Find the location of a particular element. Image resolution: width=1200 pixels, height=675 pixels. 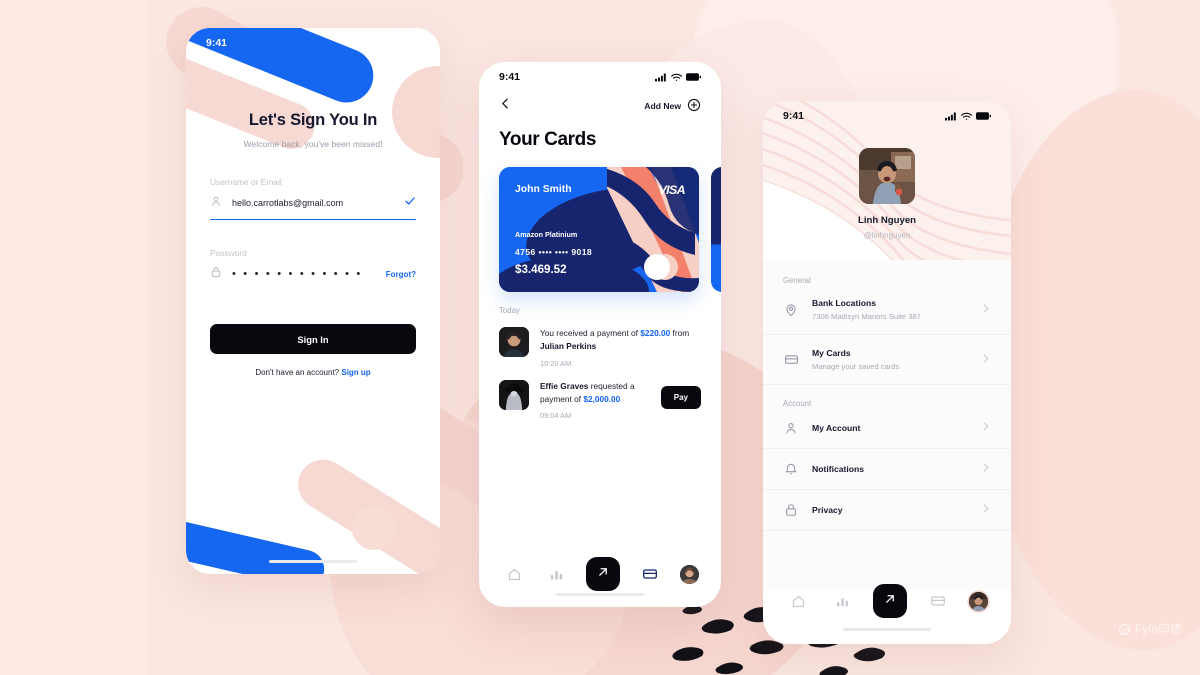

chevron-left-icon is located at coordinates (505, 106).